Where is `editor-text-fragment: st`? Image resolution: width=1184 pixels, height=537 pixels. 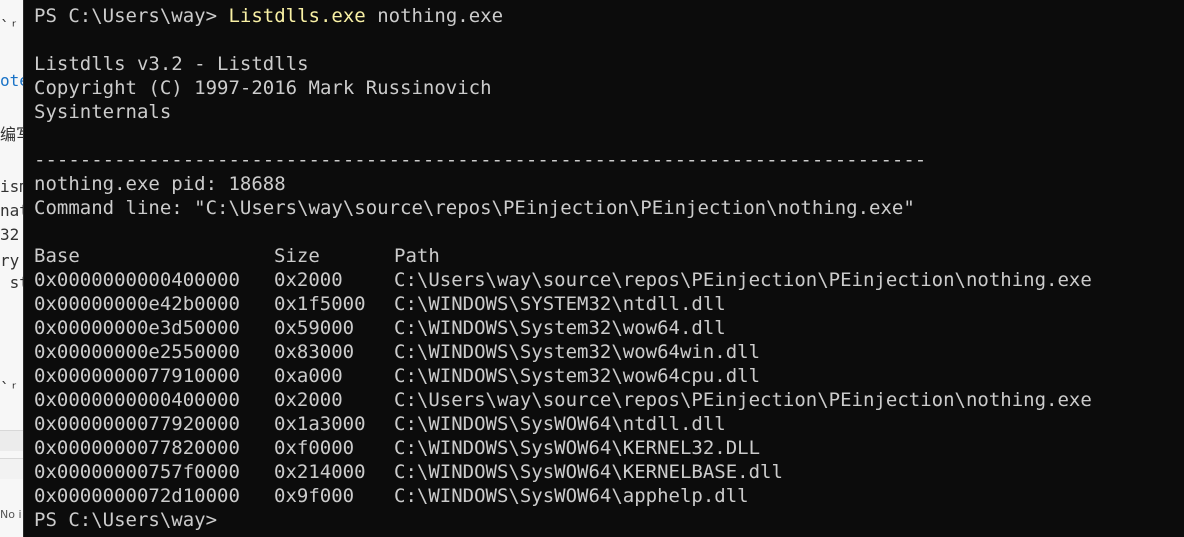
editor-text-fragment: st is located at coordinates (16, 282).